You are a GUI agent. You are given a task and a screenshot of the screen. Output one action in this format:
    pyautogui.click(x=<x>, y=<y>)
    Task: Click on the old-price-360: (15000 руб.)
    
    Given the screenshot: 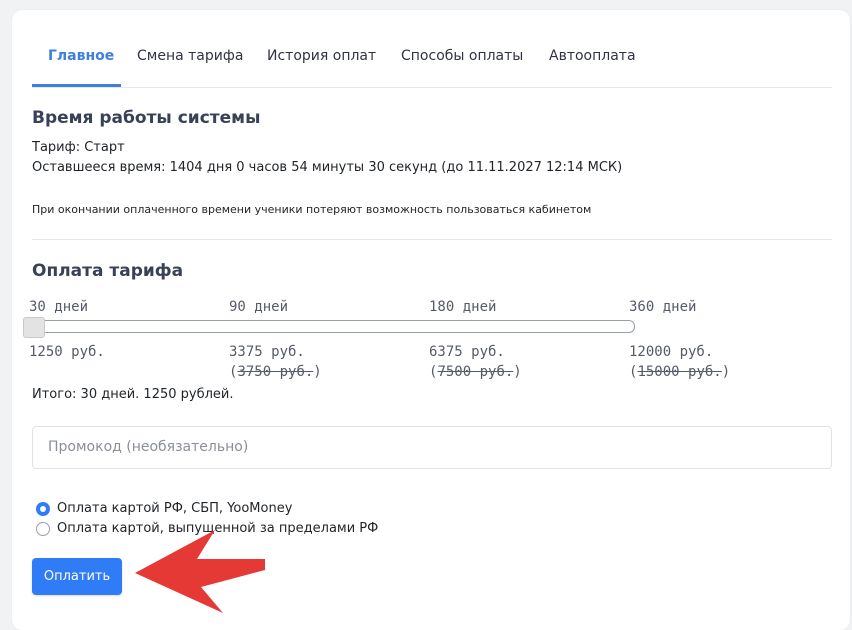 What is the action you would take?
    pyautogui.click(x=680, y=372)
    